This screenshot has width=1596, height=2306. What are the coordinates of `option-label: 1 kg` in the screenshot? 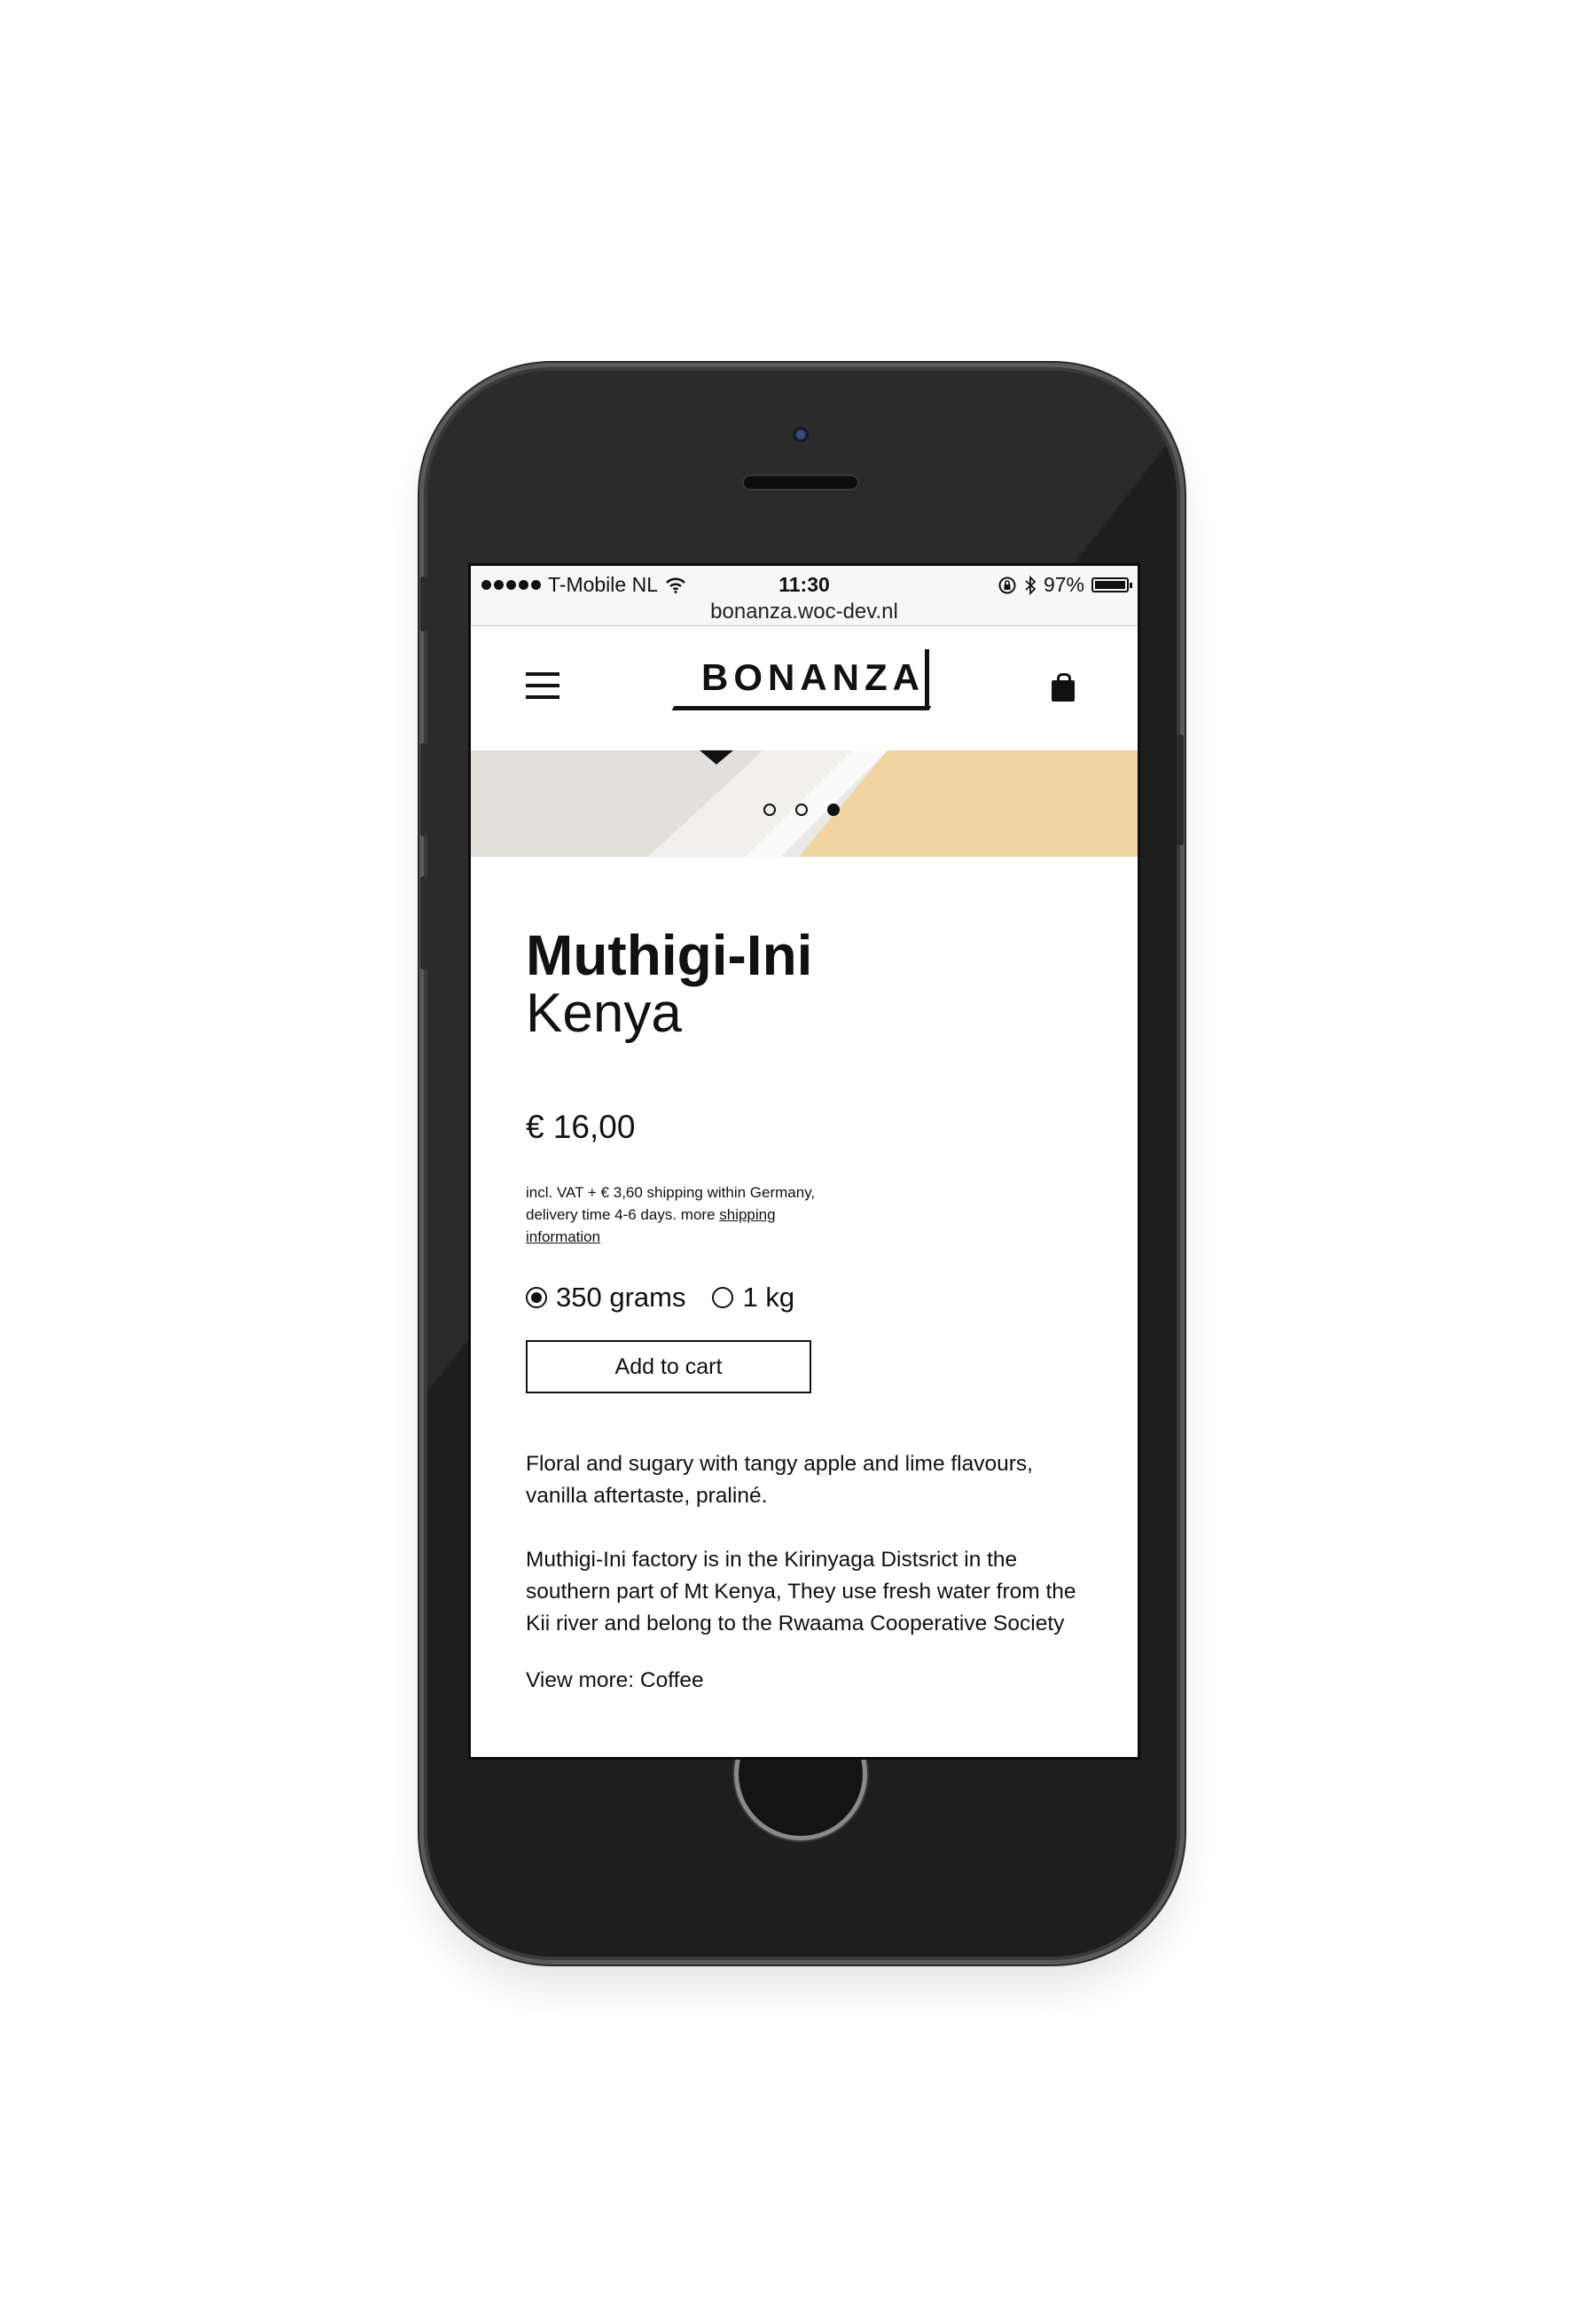 It's located at (769, 1297).